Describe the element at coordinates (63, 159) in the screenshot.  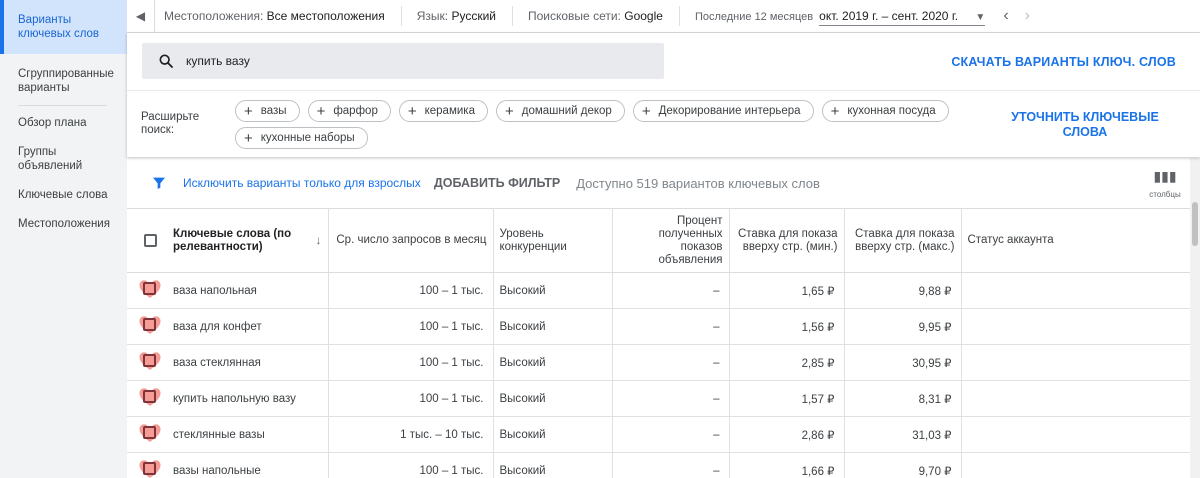
I see `sidebar-item-ad-groups: Группы объявлений` at that location.